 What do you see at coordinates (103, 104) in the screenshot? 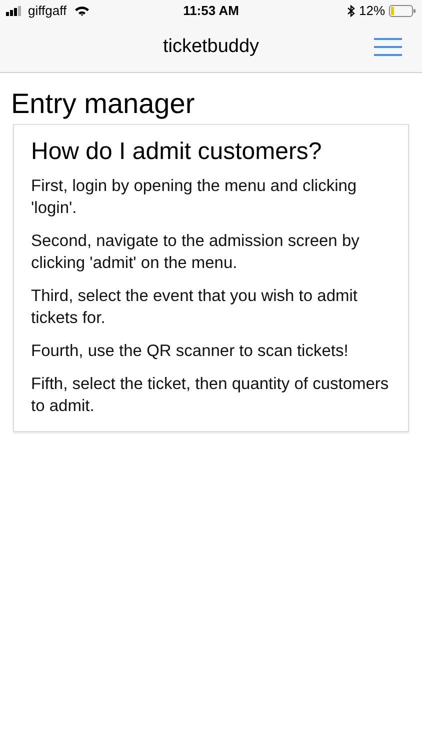
I see `page-title: Entry manager` at bounding box center [103, 104].